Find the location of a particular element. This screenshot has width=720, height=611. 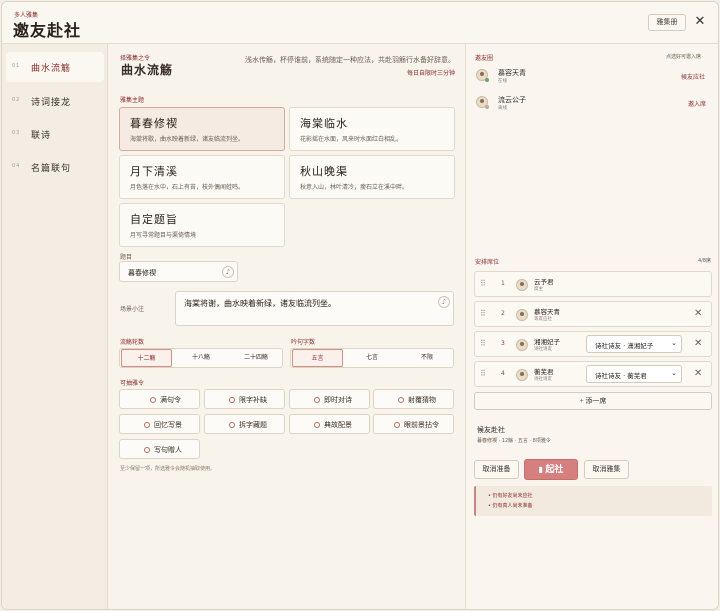

rounds-selector: 十二觞 十八觞 二十四觞 is located at coordinates (201, 358).